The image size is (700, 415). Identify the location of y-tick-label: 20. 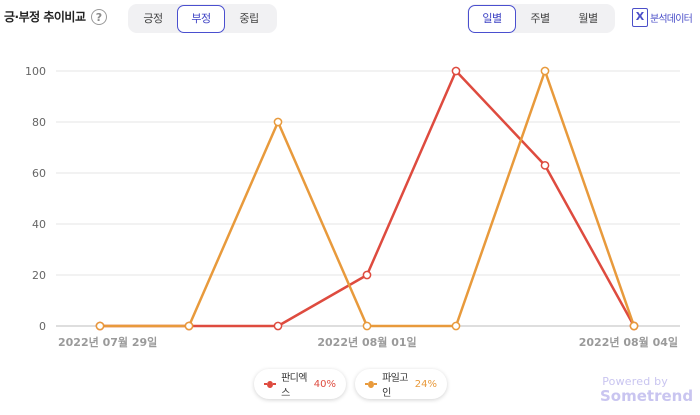
(39, 275).